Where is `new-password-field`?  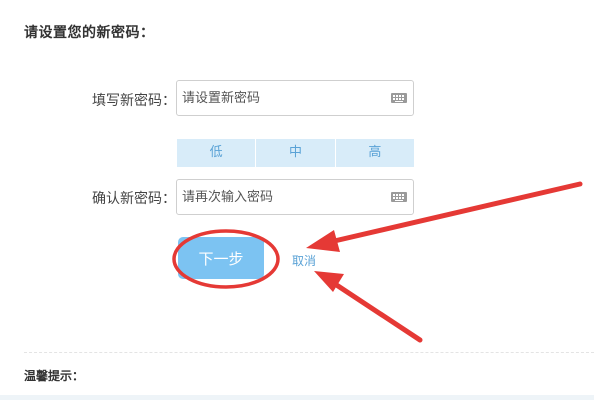 new-password-field is located at coordinates (282, 98).